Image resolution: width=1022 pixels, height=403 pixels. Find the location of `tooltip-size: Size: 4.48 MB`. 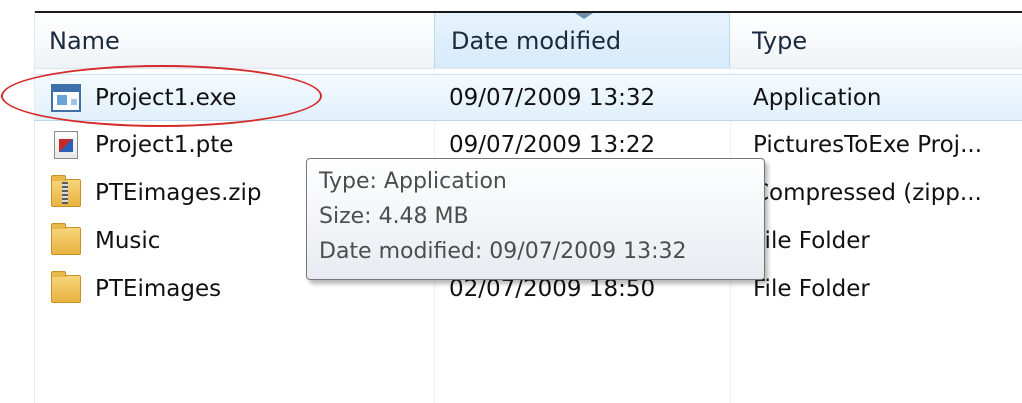

tooltip-size: Size: 4.48 MB is located at coordinates (394, 216).